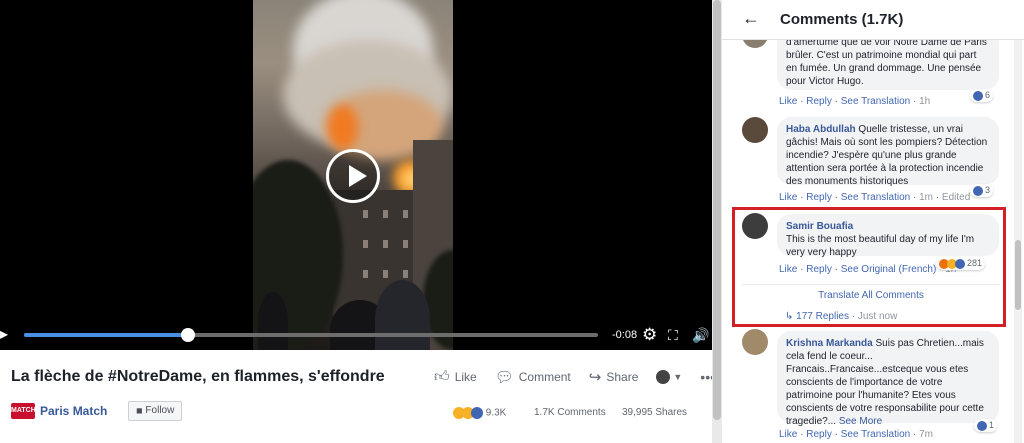  I want to click on audience-selector: ▼, so click(669, 377).